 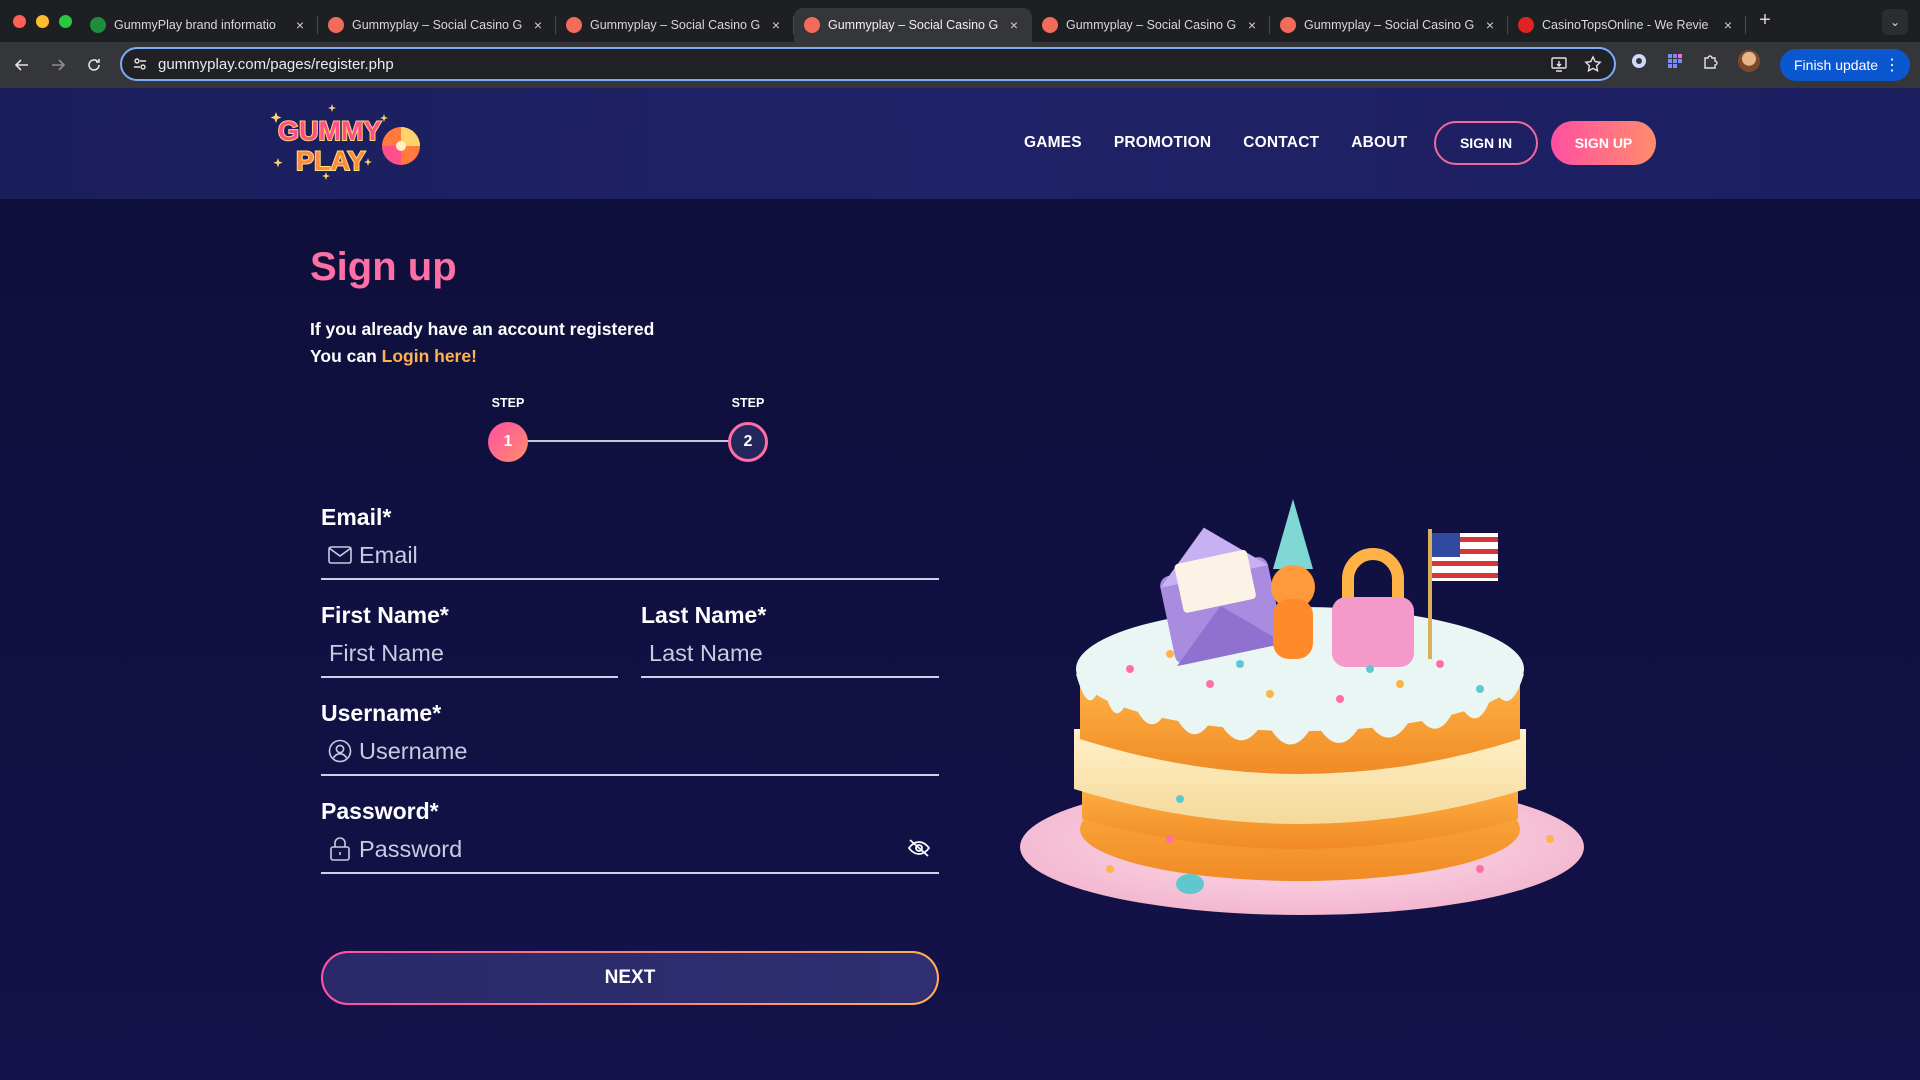 What do you see at coordinates (340, 751) in the screenshot?
I see `user-circle-icon` at bounding box center [340, 751].